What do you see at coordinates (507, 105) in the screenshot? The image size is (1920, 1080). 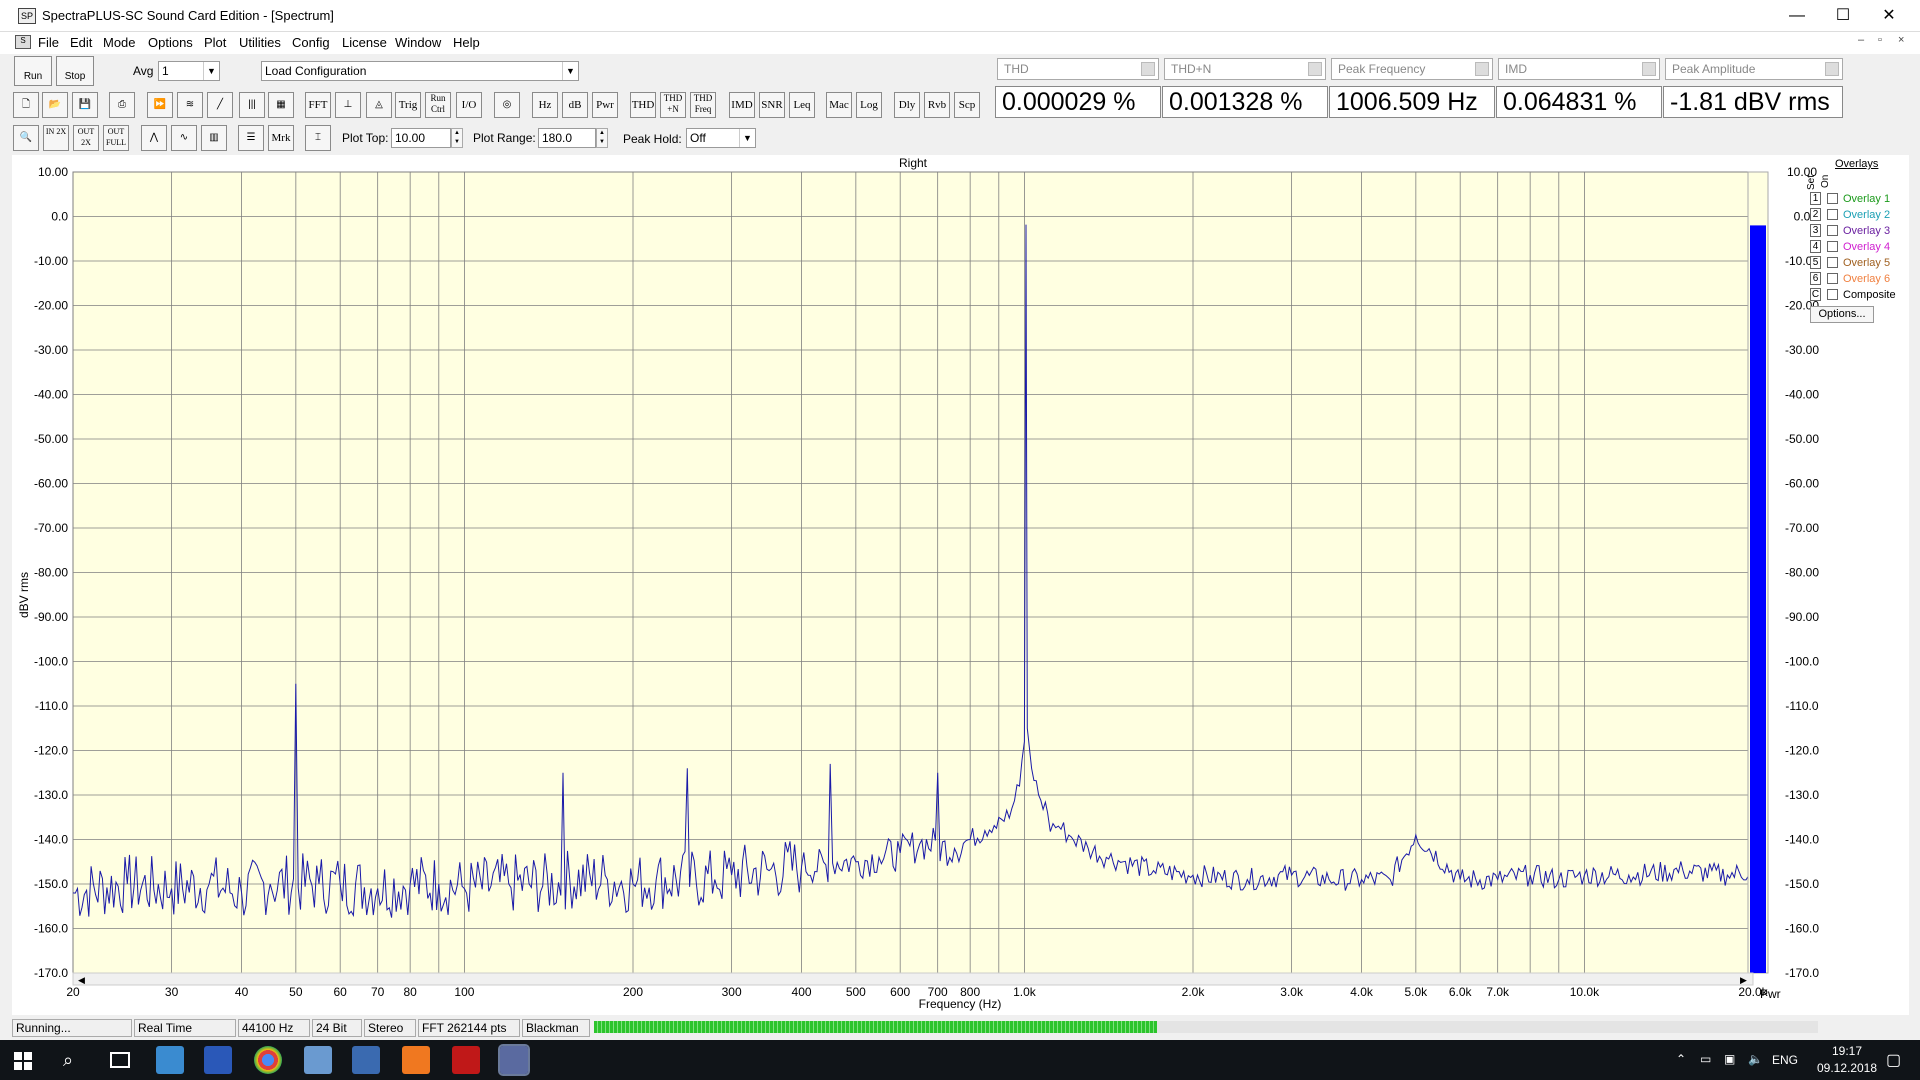 I see `generator-icon: ◎` at bounding box center [507, 105].